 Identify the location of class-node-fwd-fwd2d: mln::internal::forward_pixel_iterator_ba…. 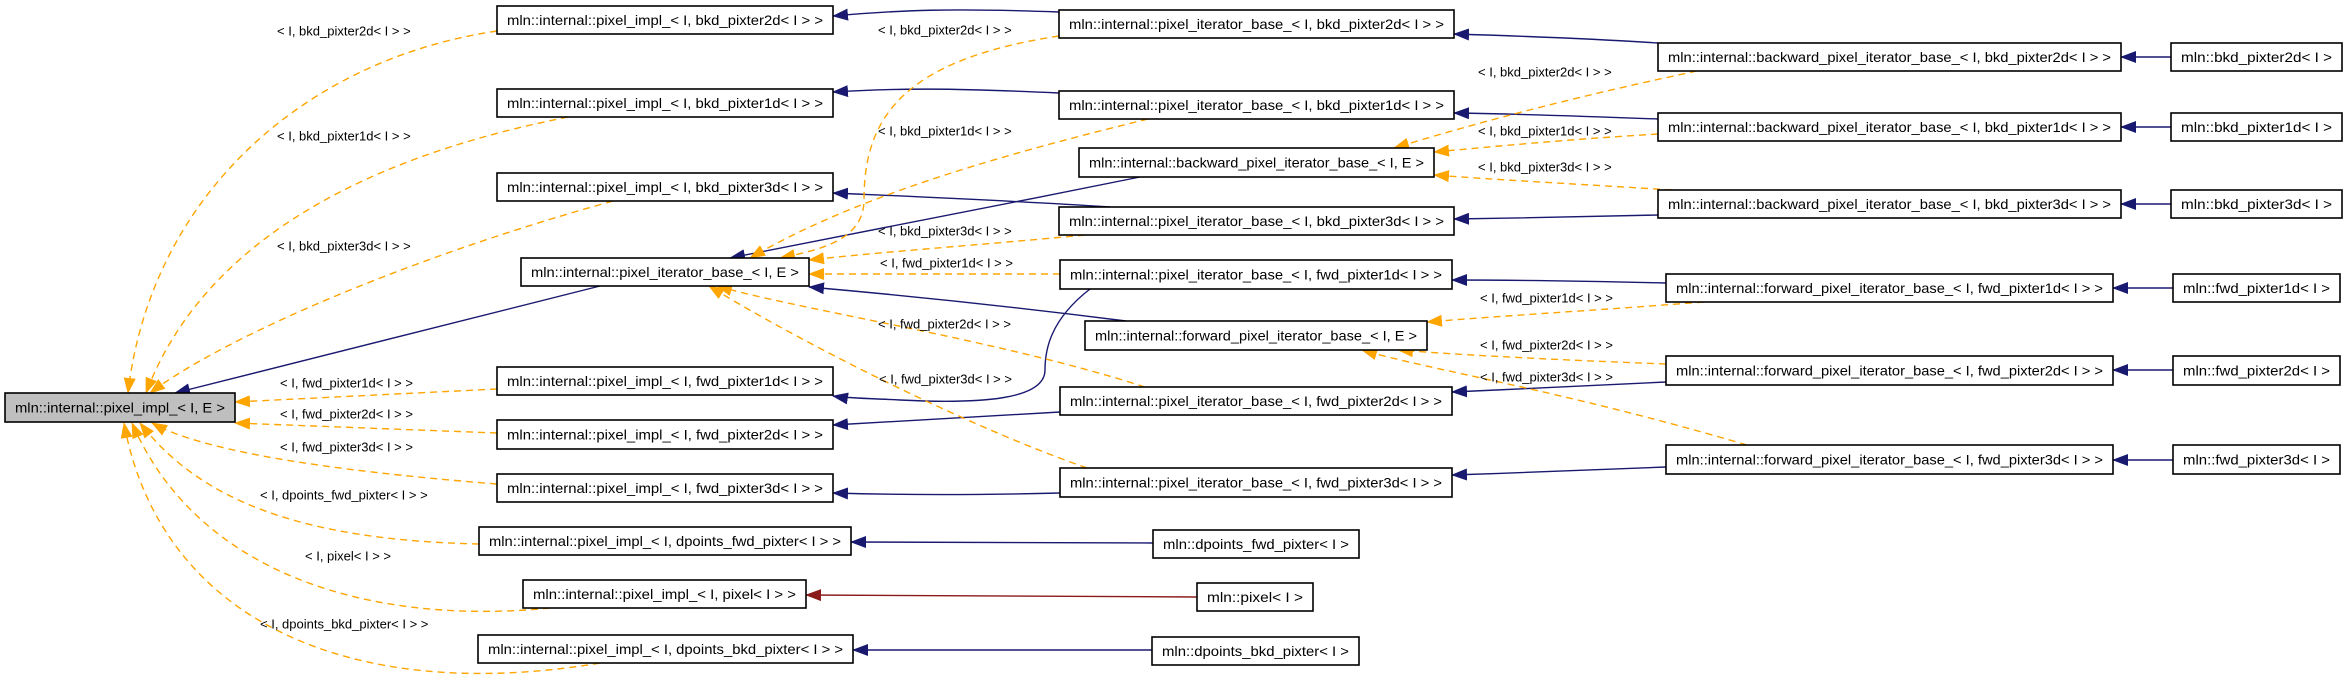
(1889, 370).